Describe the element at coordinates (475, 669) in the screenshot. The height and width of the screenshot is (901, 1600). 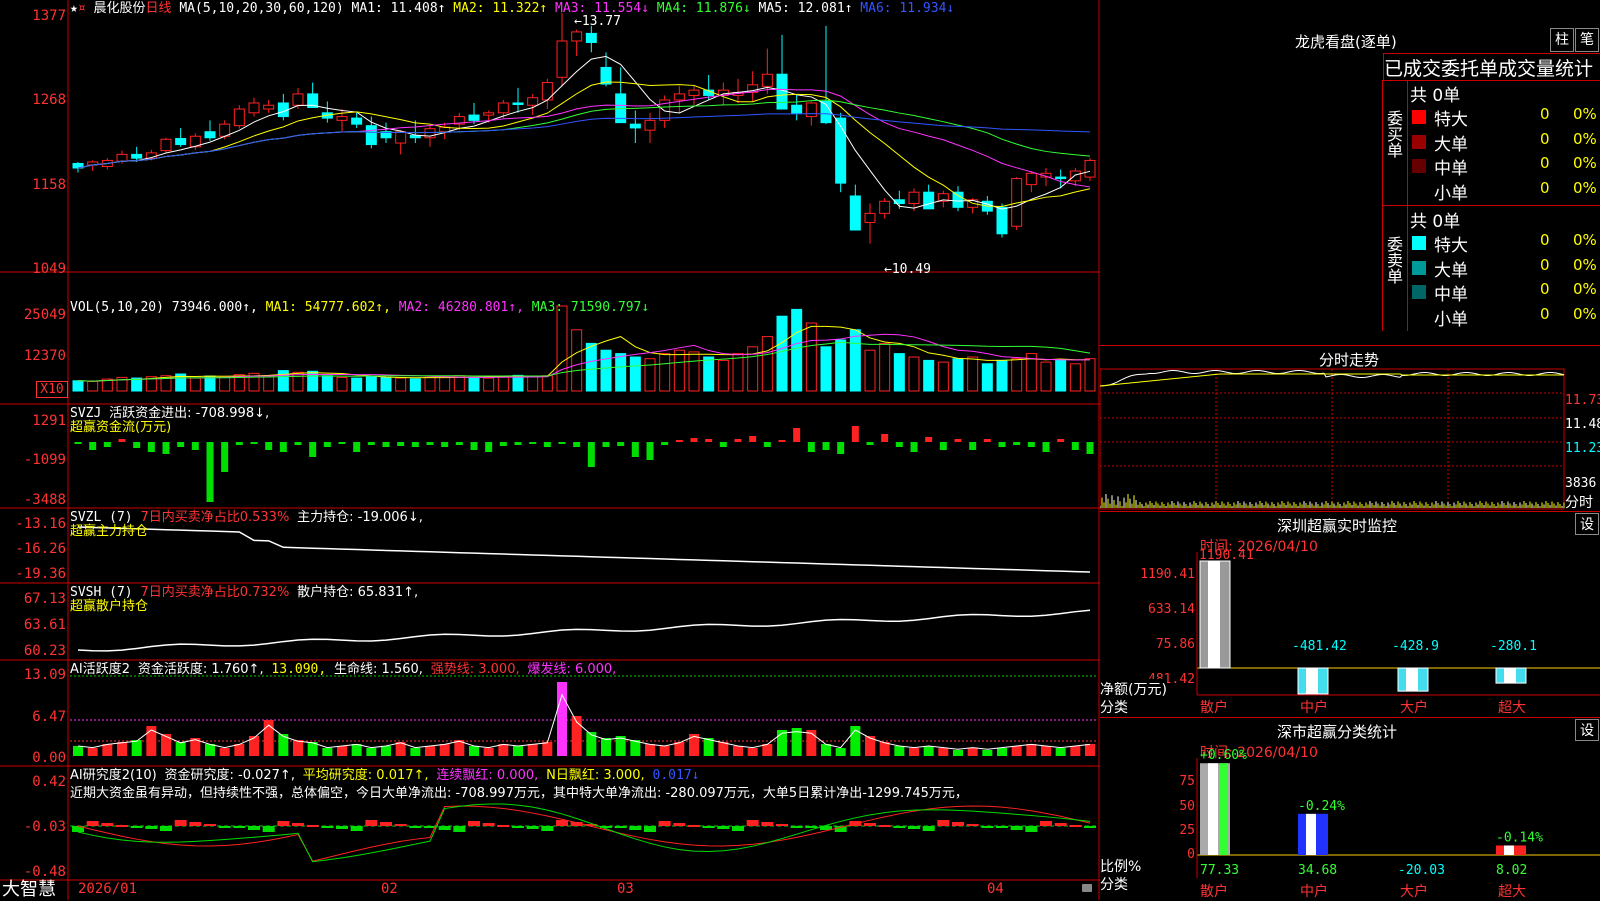
I see `ai1-strong-line: 强势线: 3.000,` at that location.